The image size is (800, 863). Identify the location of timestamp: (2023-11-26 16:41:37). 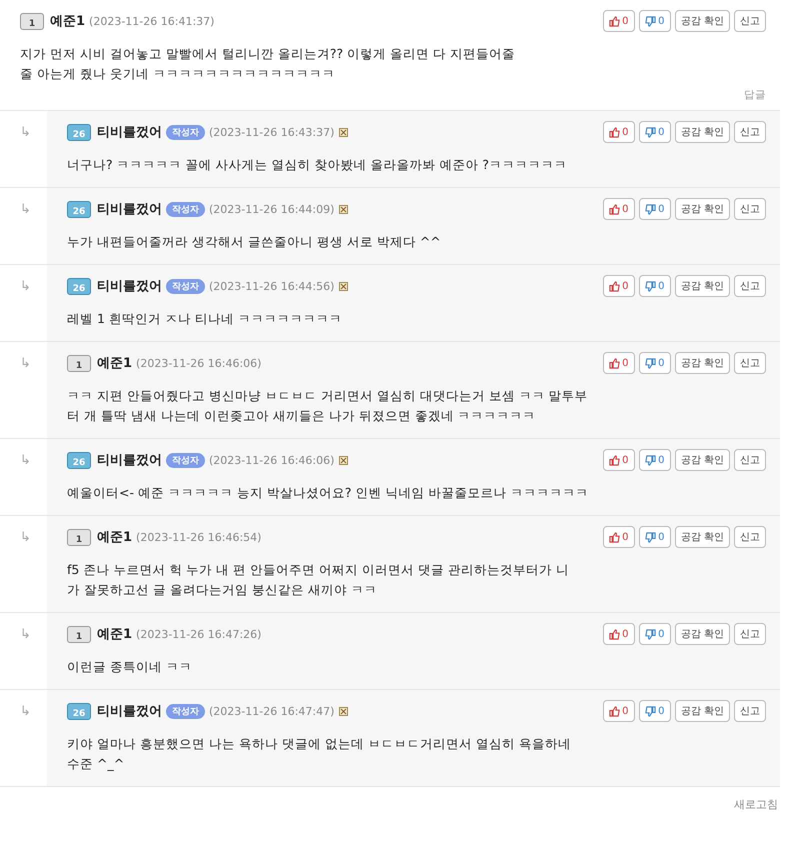
(151, 21).